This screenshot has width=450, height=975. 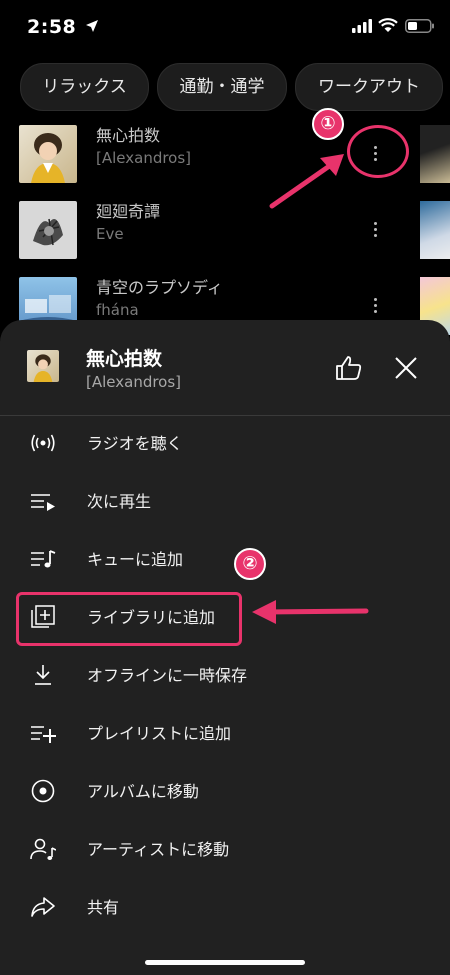 What do you see at coordinates (117, 310) in the screenshot?
I see `song-artist: fhána` at bounding box center [117, 310].